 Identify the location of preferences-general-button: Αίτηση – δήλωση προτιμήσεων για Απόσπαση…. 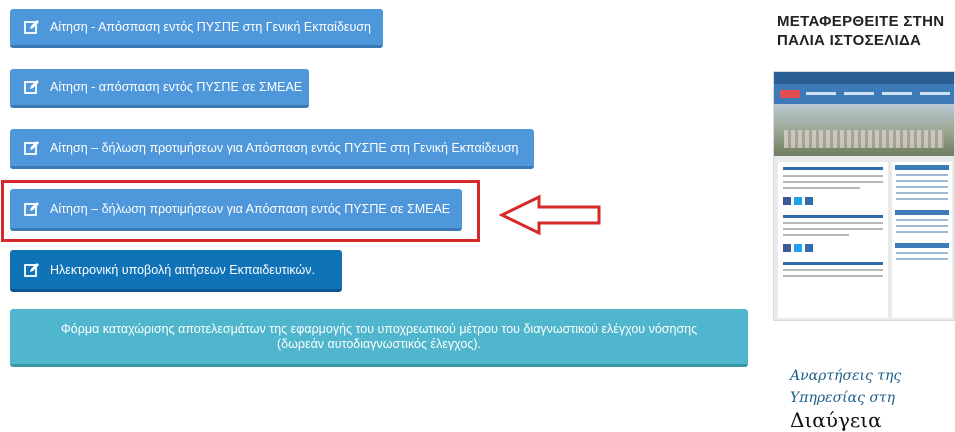
(272, 149).